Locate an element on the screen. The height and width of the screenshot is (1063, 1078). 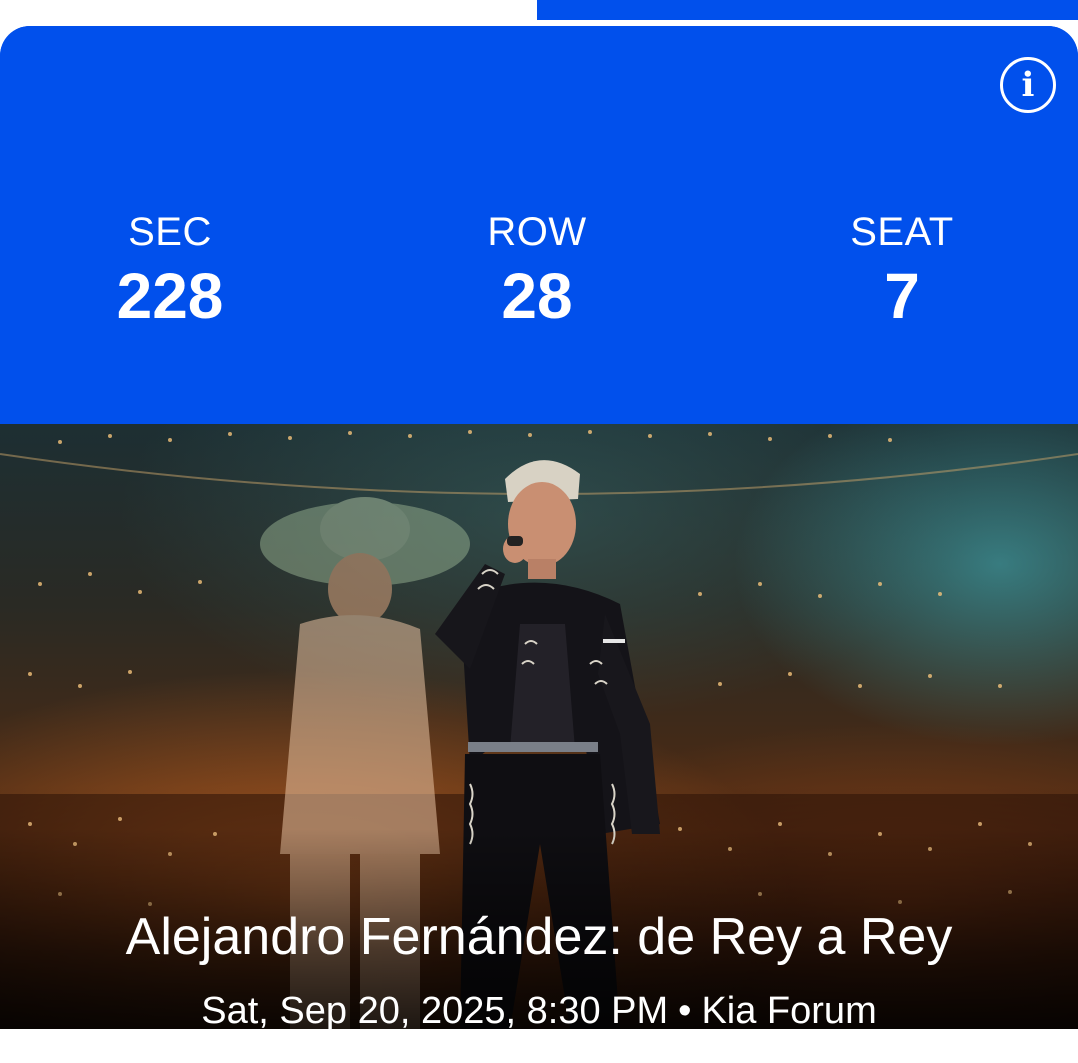
event-details: Sat, Sep 20, 2025, 8:30 PM • Kia Forum is located at coordinates (539, 1008).